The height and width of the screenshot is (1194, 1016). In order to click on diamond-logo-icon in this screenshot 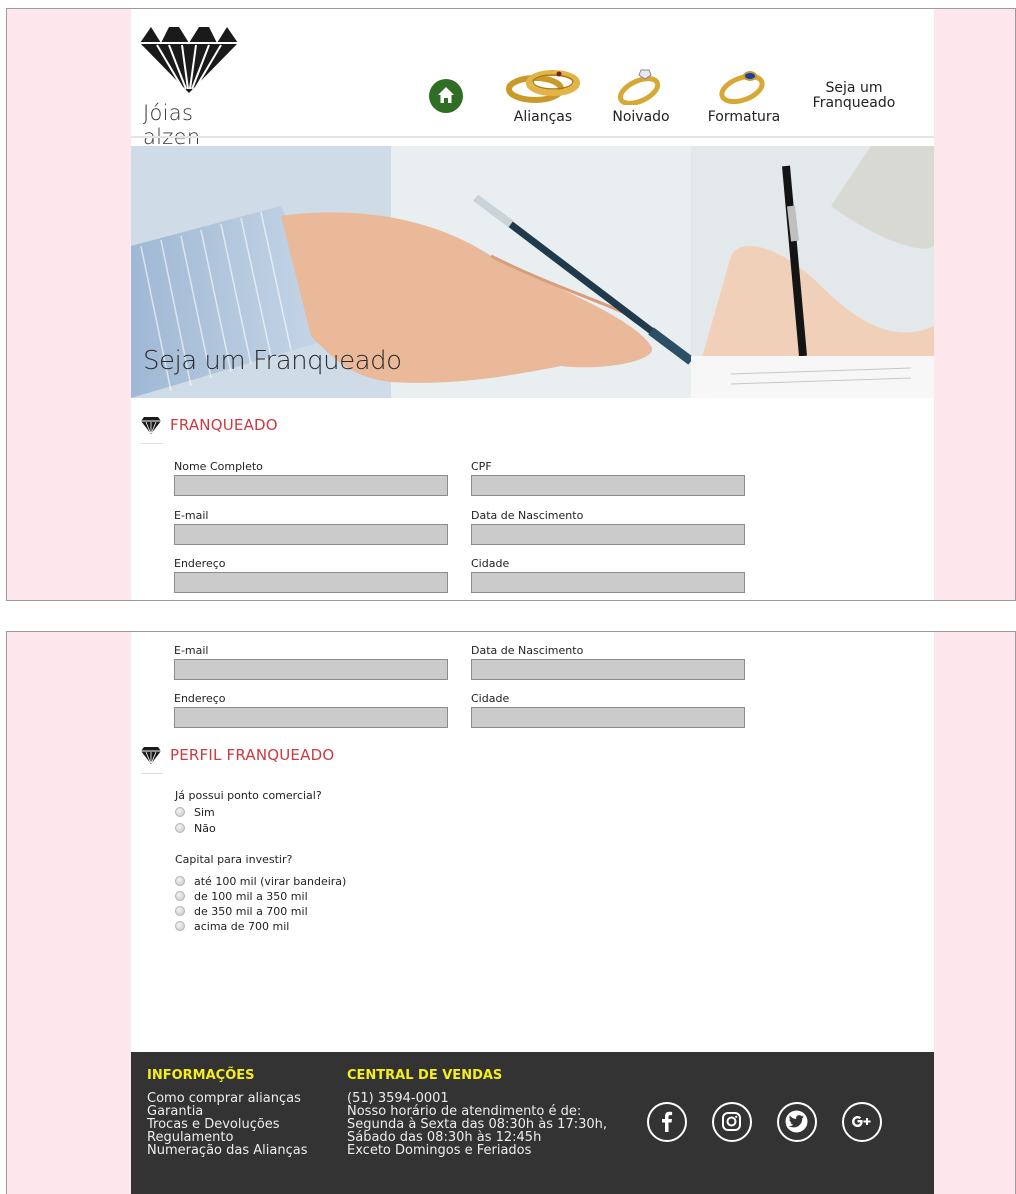, I will do `click(189, 60)`.